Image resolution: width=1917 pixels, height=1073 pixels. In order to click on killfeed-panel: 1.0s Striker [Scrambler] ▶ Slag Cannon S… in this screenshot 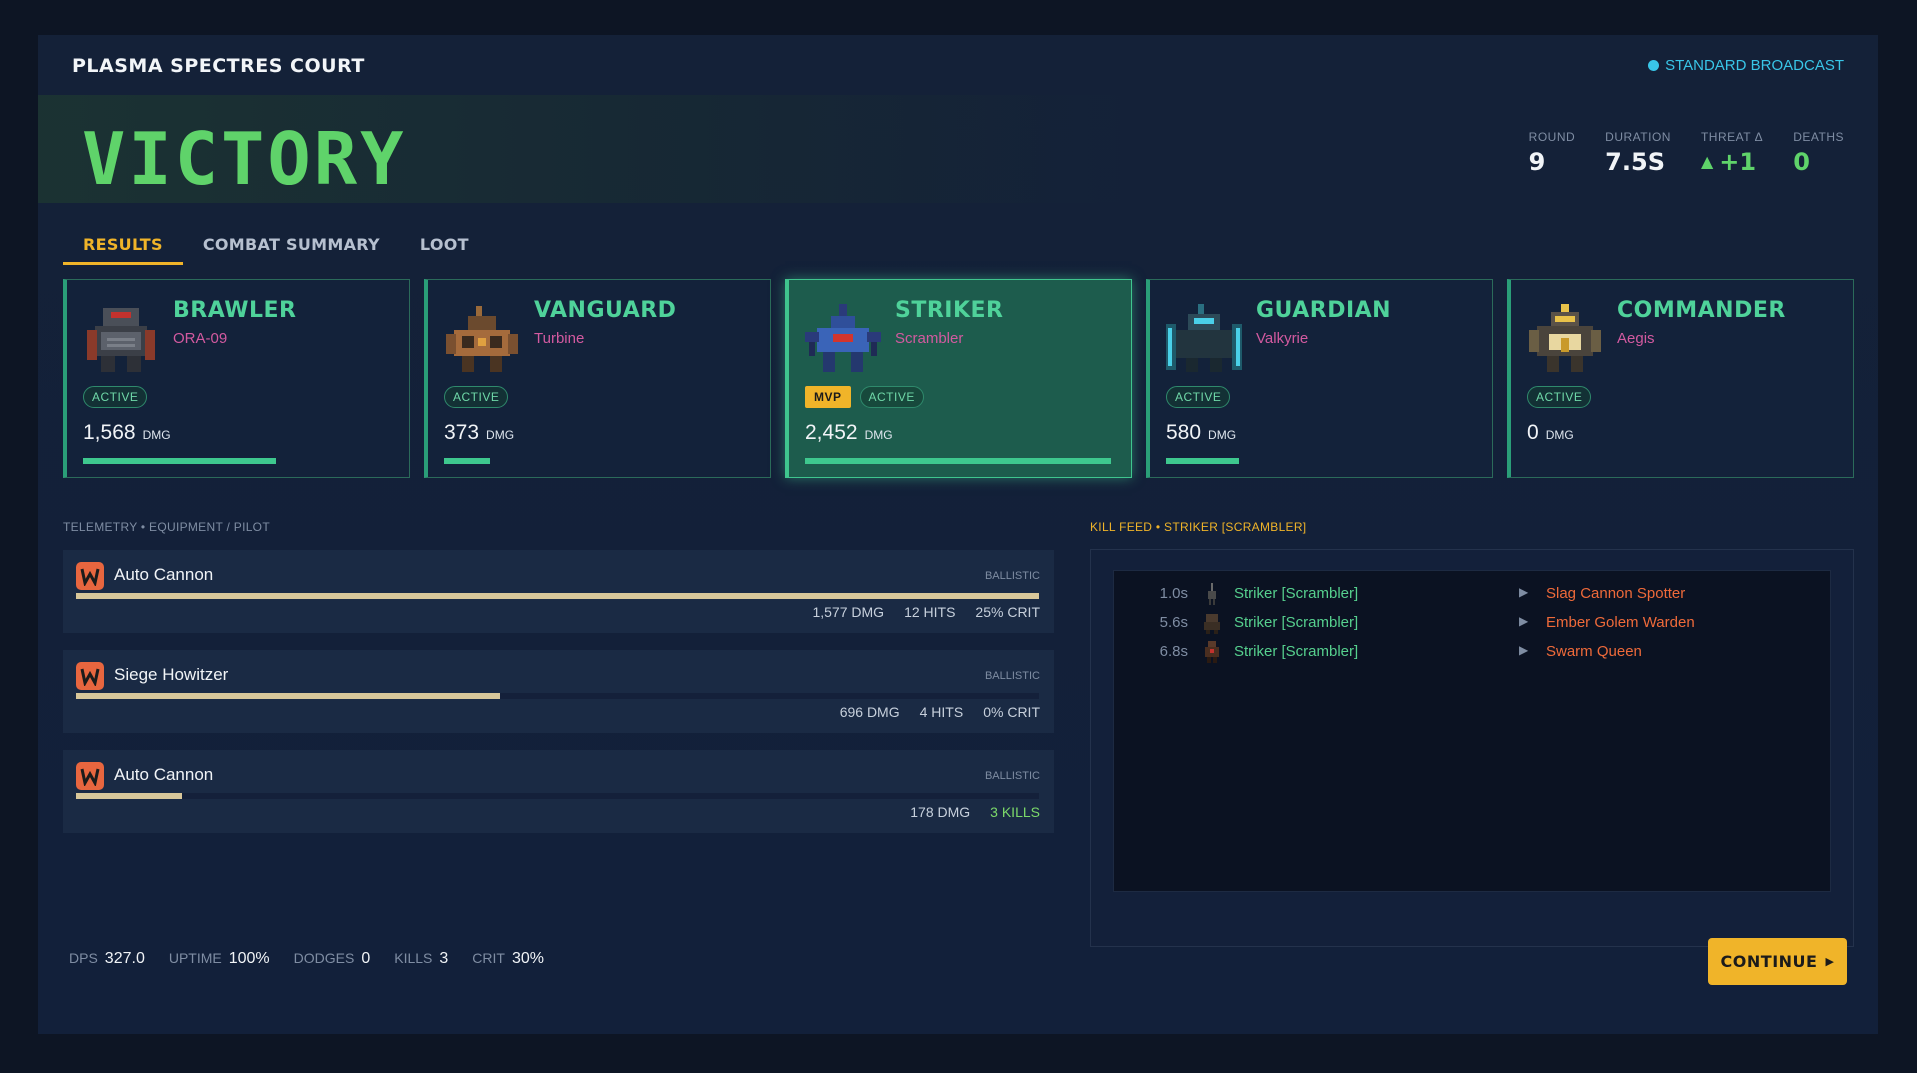, I will do `click(1472, 748)`.